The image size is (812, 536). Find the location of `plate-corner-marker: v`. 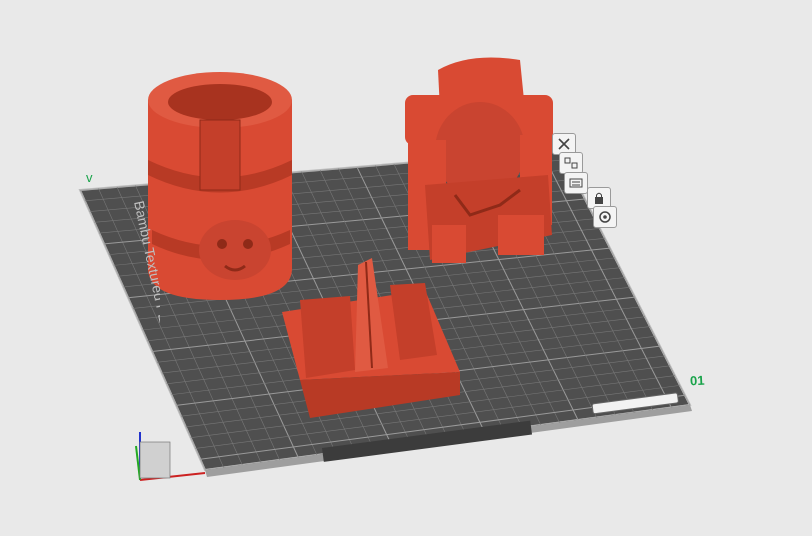

plate-corner-marker: v is located at coordinates (89, 177).